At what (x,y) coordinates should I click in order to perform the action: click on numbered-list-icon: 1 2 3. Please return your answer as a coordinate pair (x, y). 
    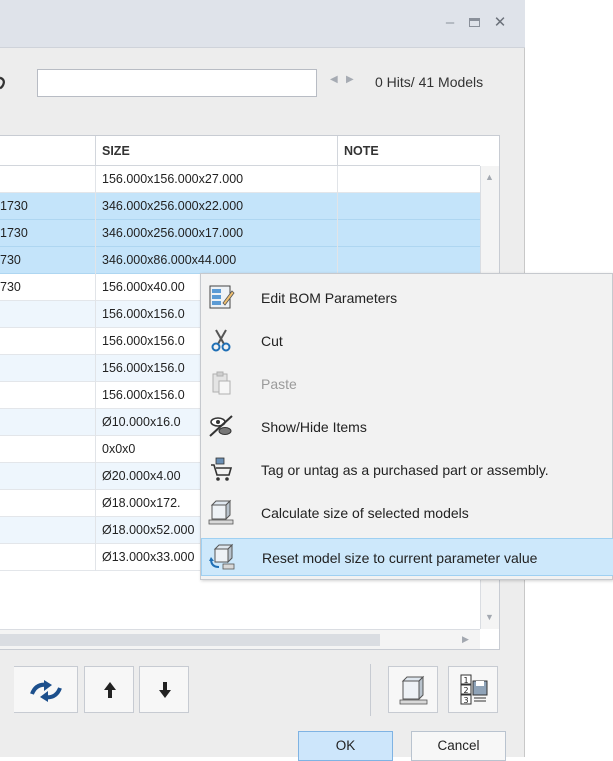
    Looking at the image, I should click on (474, 689).